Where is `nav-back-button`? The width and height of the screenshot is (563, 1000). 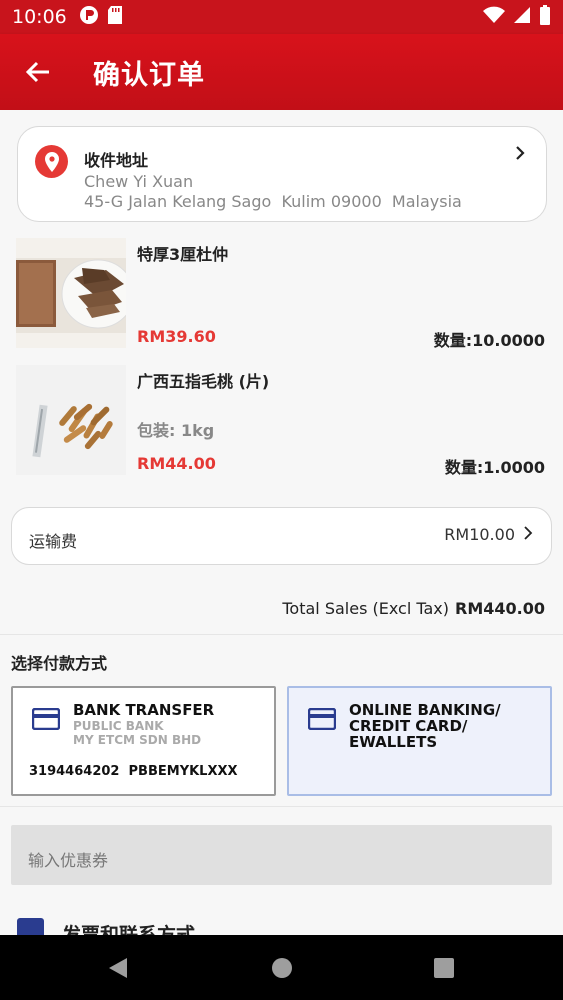 nav-back-button is located at coordinates (118, 970).